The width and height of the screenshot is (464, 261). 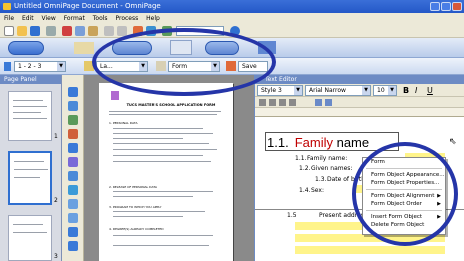 I want to click on image-zone-icon, so click(x=73, y=134).